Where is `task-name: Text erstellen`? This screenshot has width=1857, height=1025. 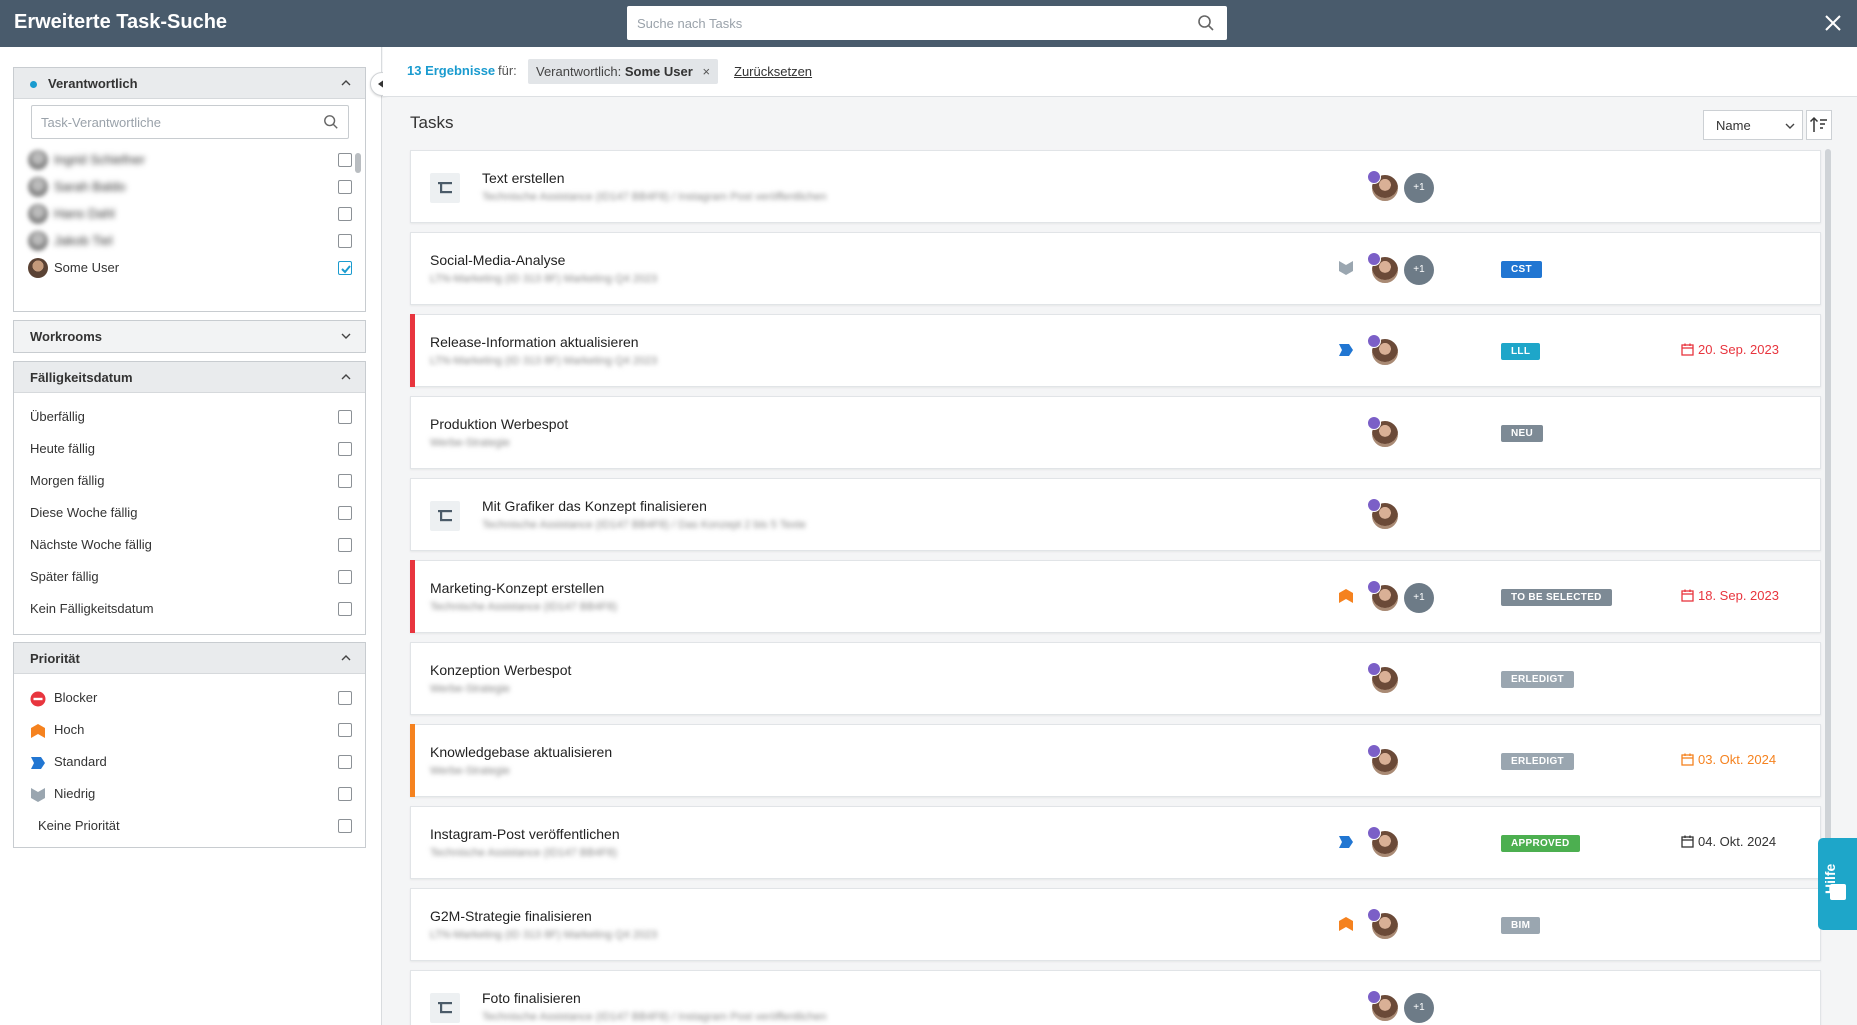 task-name: Text erstellen is located at coordinates (523, 178).